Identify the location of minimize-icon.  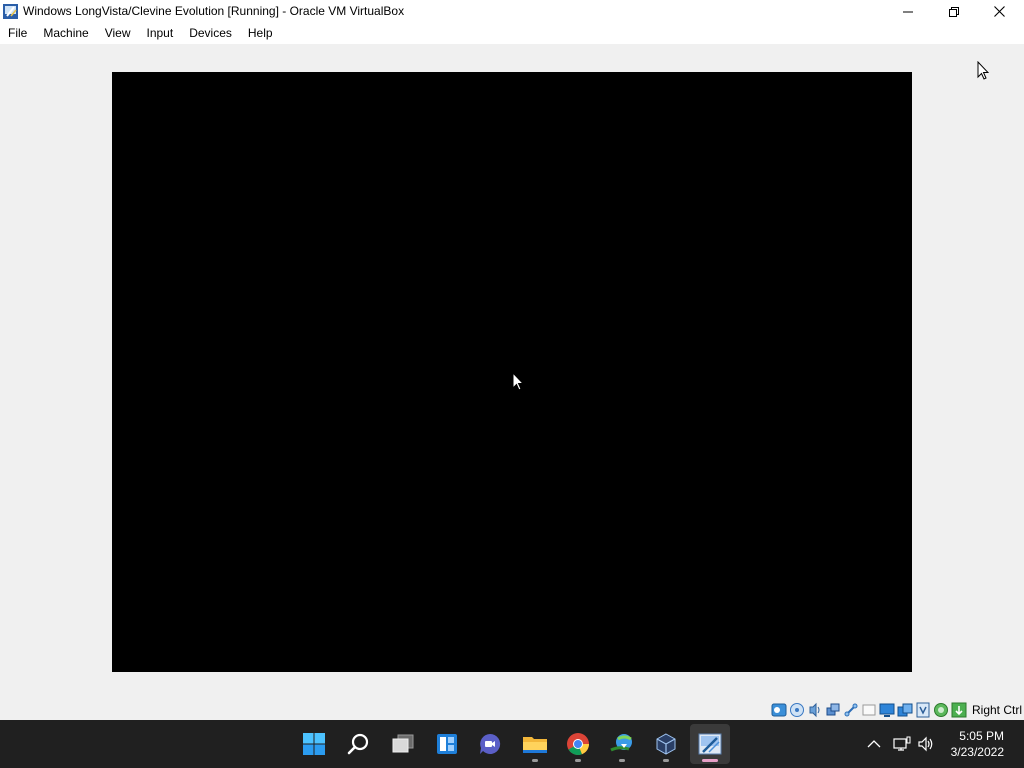
(908, 11).